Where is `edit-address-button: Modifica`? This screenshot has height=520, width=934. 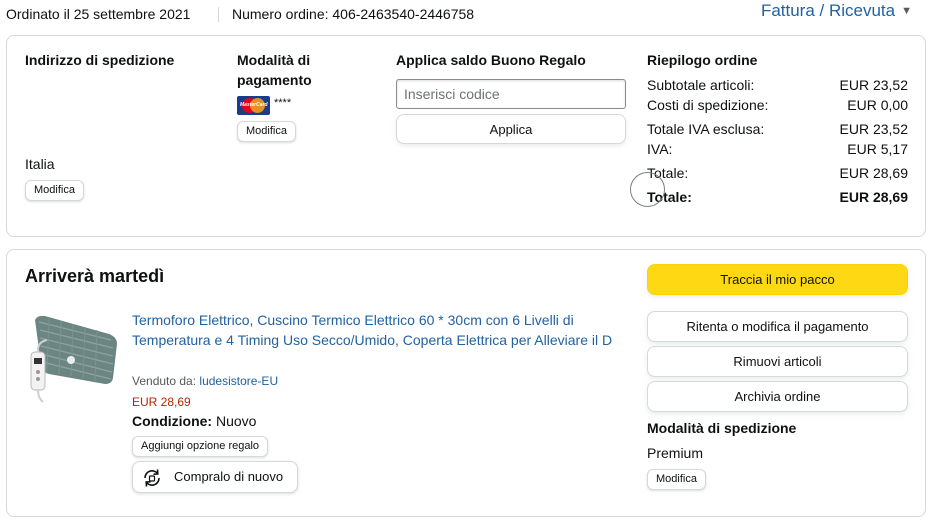
edit-address-button: Modifica is located at coordinates (54, 190).